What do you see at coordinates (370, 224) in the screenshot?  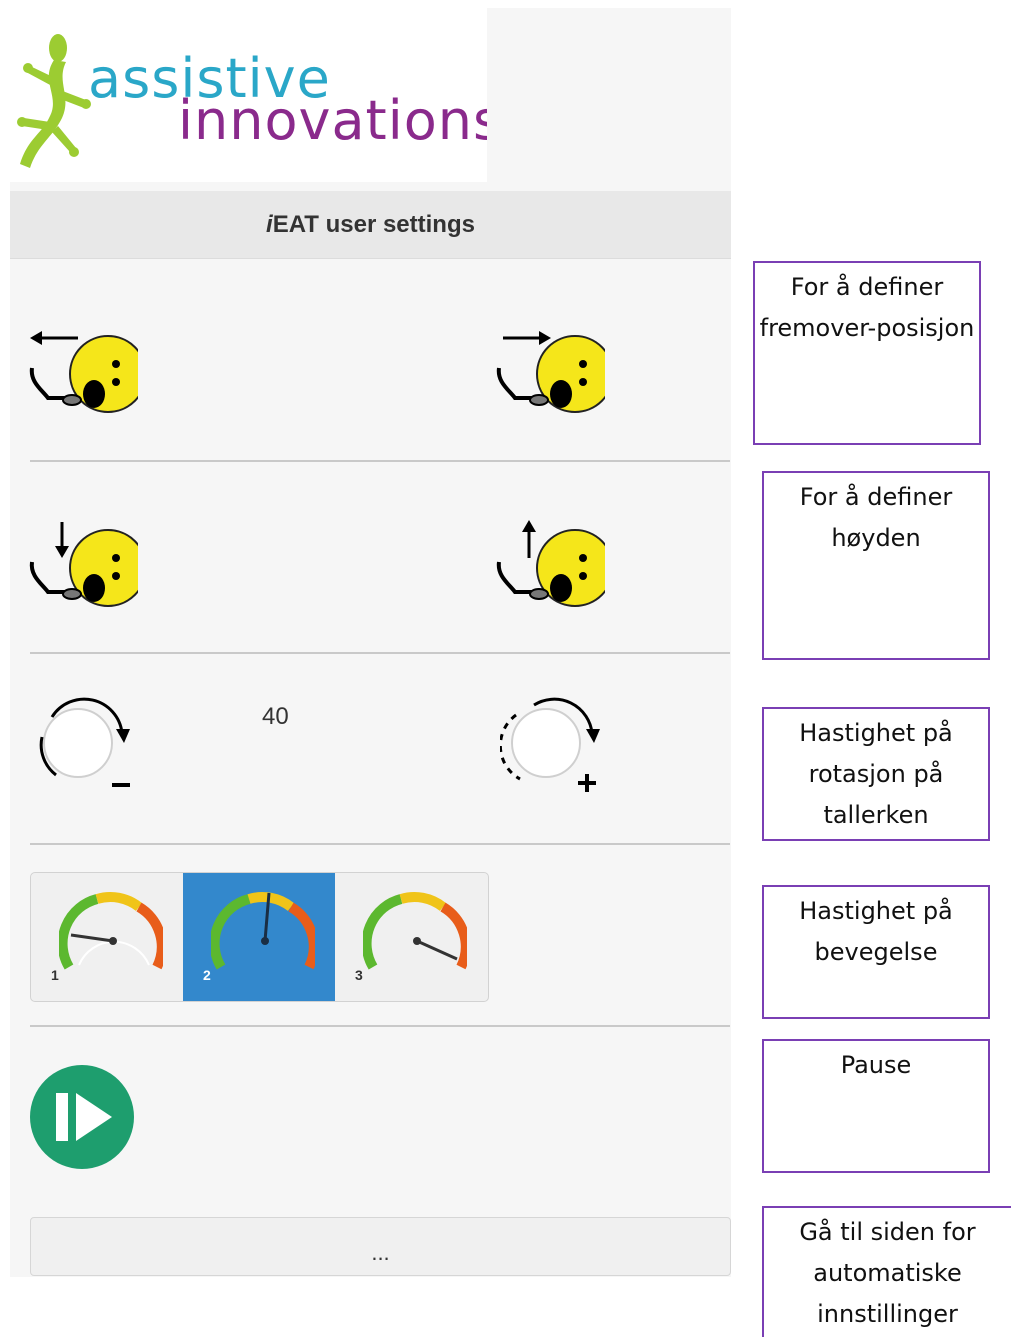 I see `page-title: iEAT user settings` at bounding box center [370, 224].